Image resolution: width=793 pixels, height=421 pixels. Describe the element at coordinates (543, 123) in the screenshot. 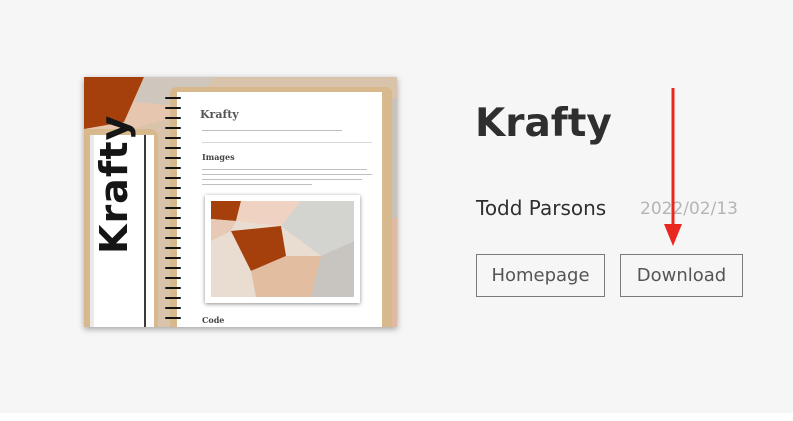

I see `theme-title: Krafty` at that location.